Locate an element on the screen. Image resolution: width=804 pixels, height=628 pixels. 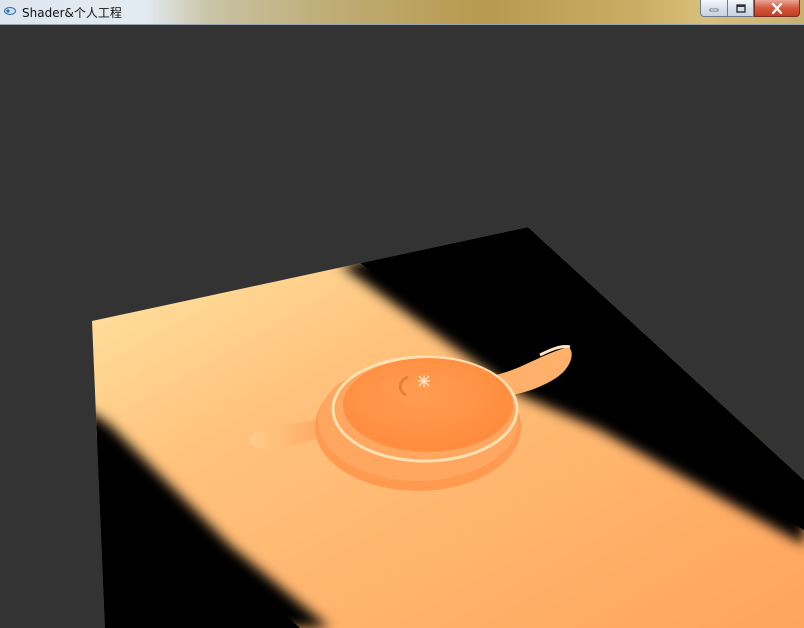
close-button is located at coordinates (777, 8).